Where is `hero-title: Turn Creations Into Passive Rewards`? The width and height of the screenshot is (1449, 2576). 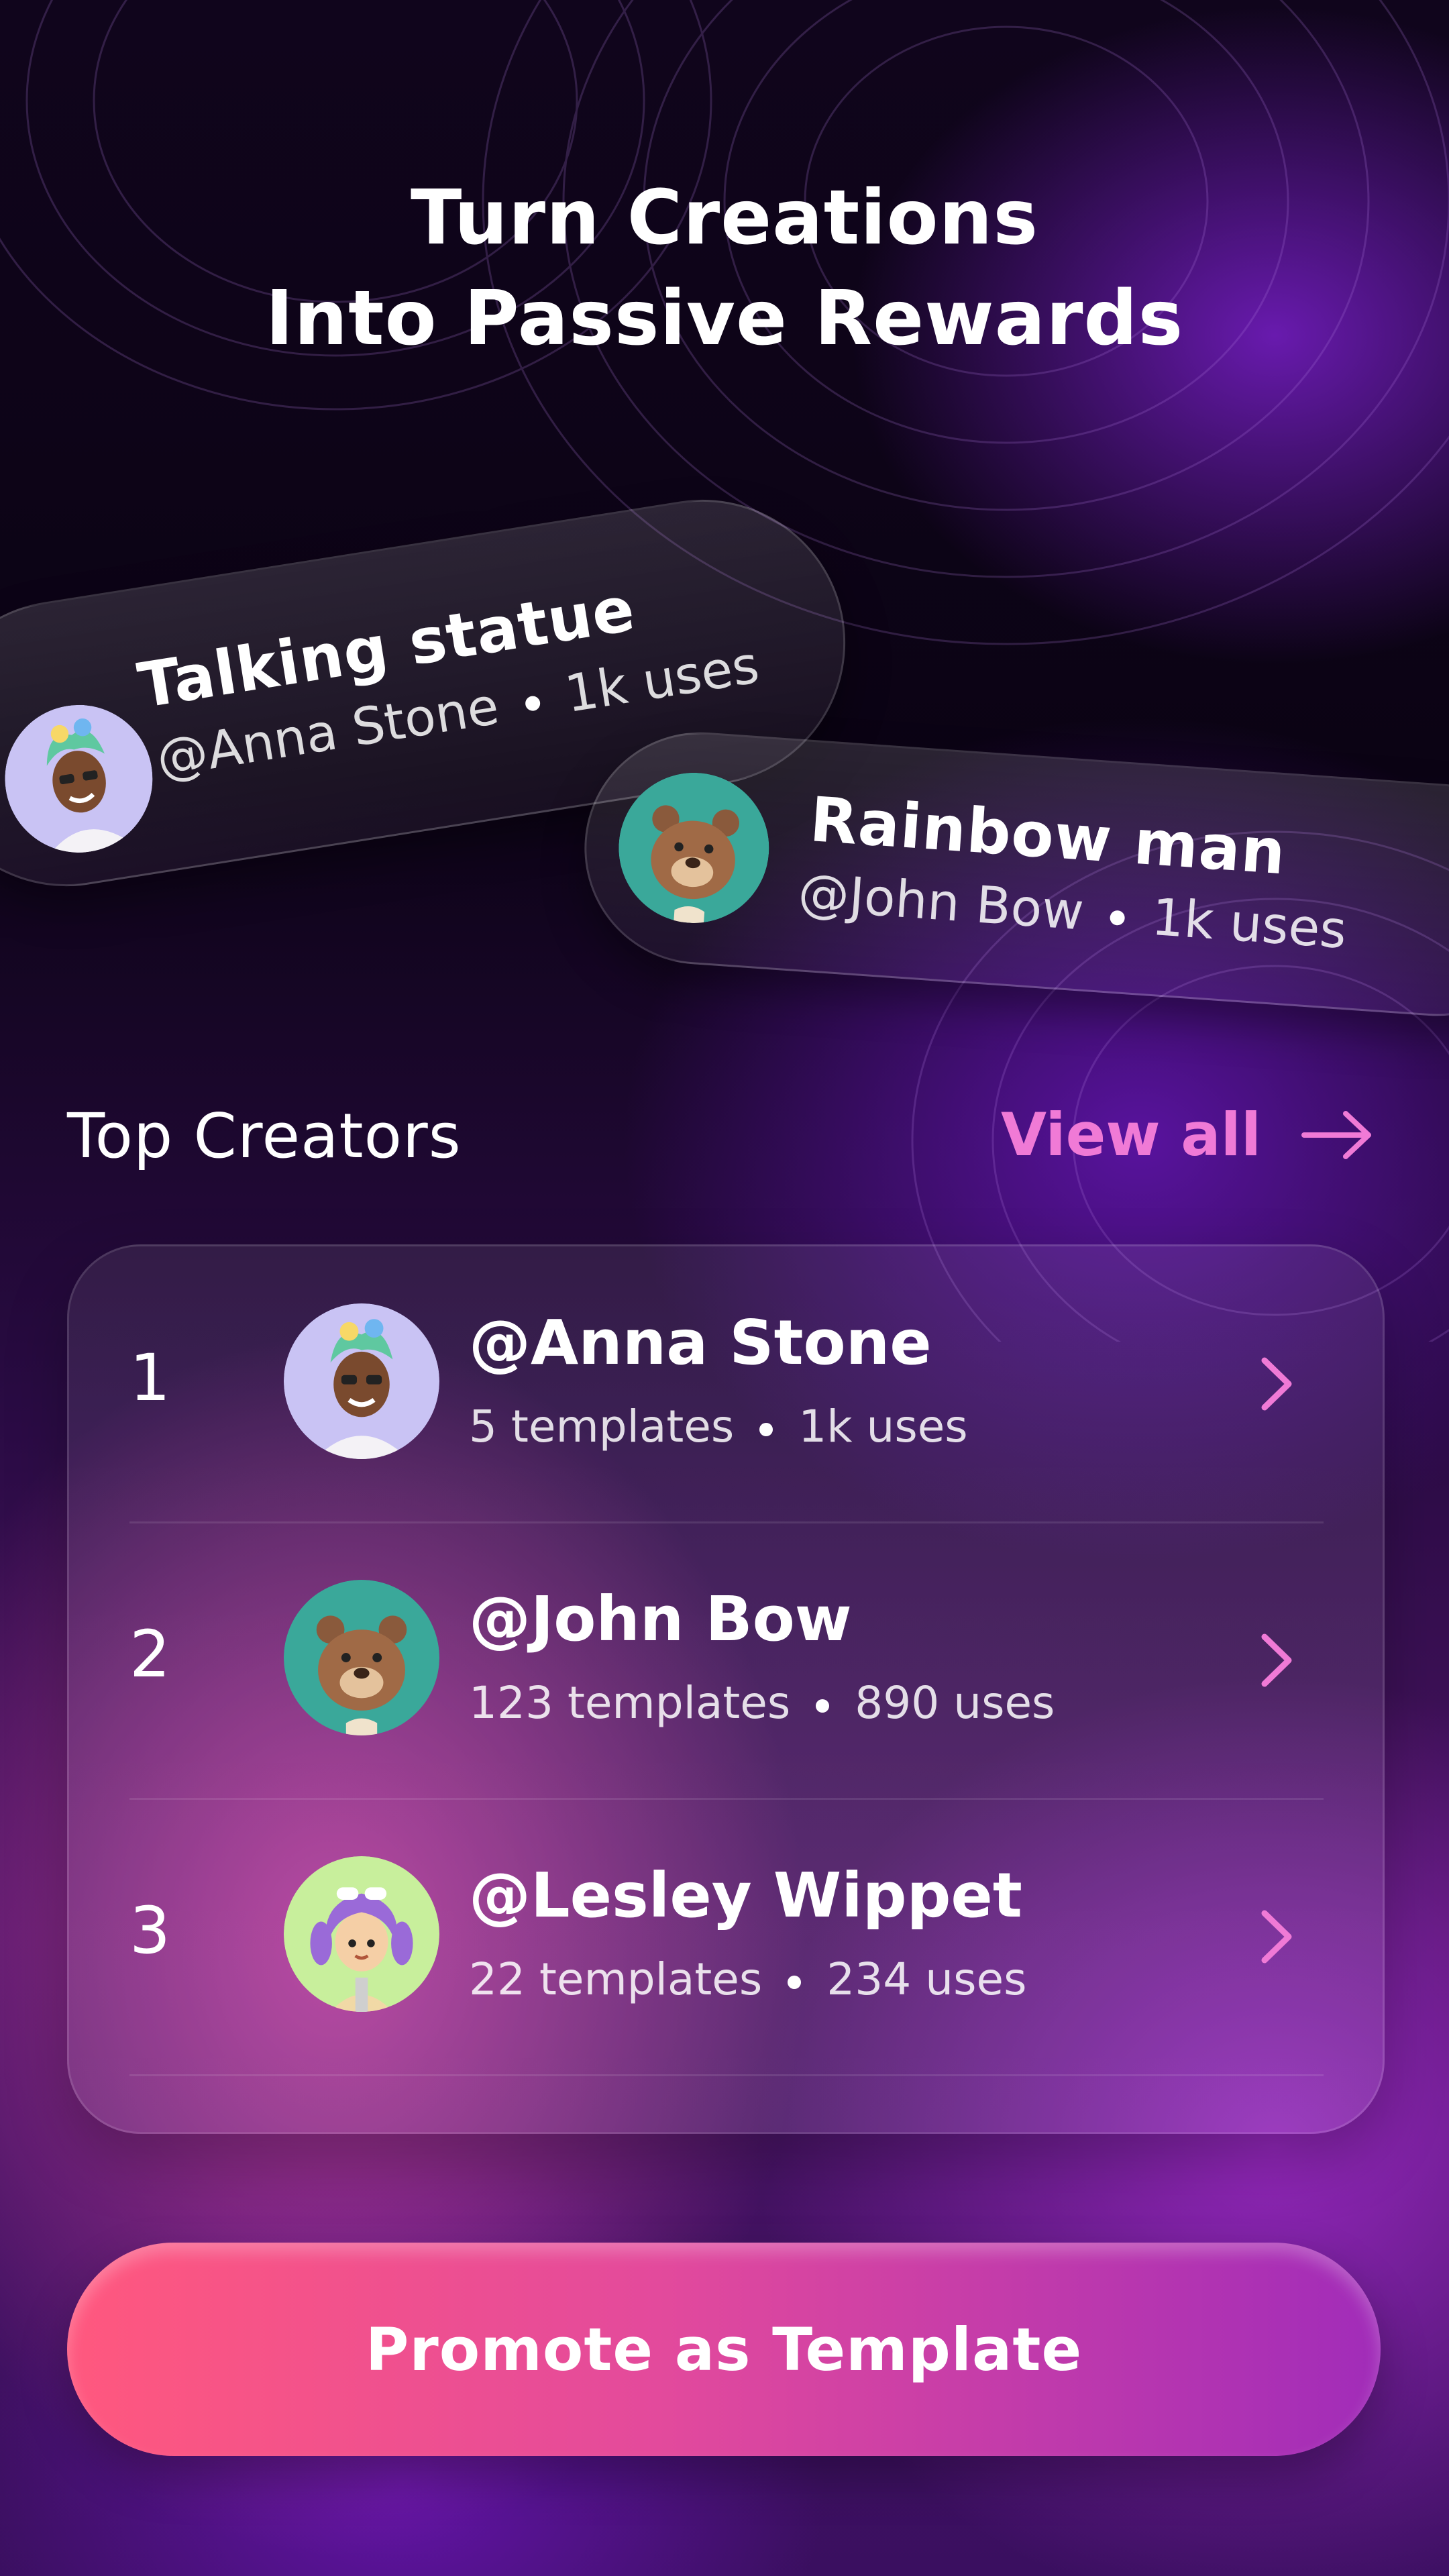
hero-title: Turn Creations Into Passive Rewards is located at coordinates (724, 268).